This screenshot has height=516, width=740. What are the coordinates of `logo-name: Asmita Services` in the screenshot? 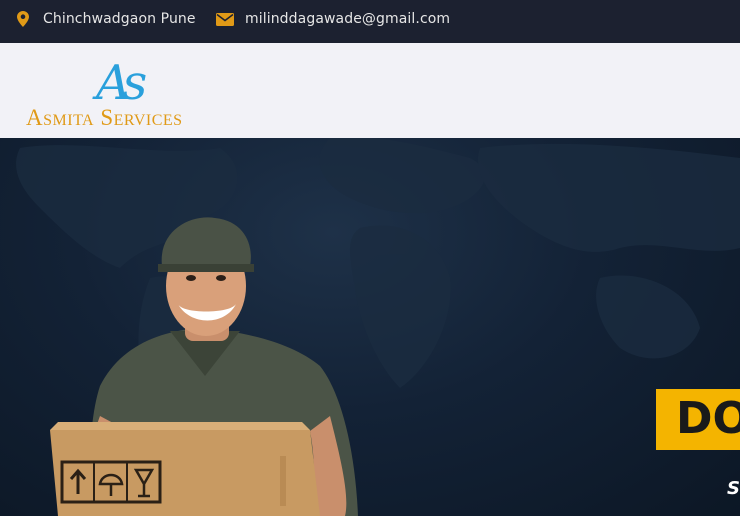 It's located at (104, 117).